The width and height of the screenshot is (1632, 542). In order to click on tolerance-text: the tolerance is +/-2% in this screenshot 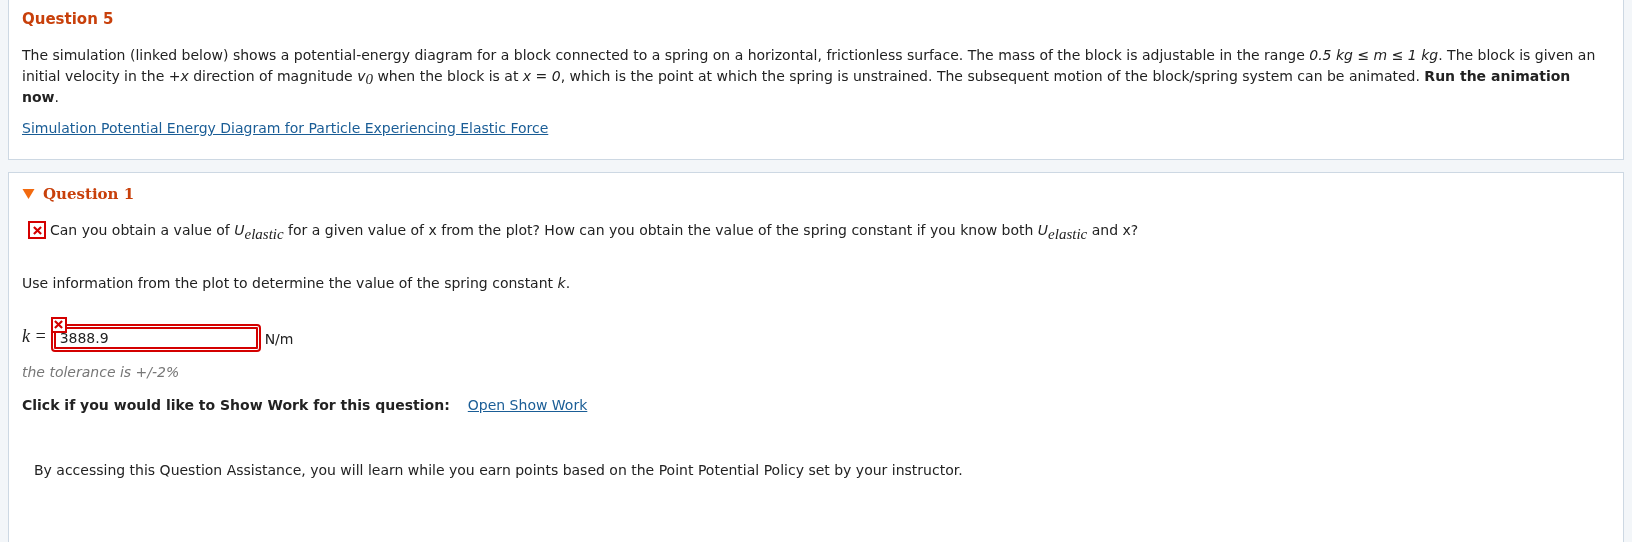, I will do `click(101, 372)`.